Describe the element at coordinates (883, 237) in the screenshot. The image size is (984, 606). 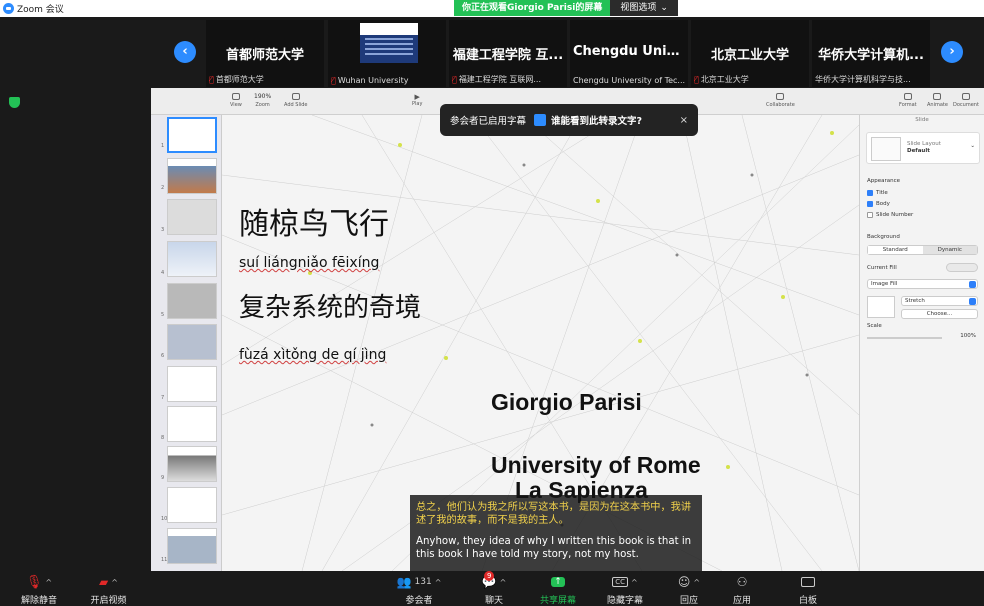
I see `background-heading: Background` at that location.